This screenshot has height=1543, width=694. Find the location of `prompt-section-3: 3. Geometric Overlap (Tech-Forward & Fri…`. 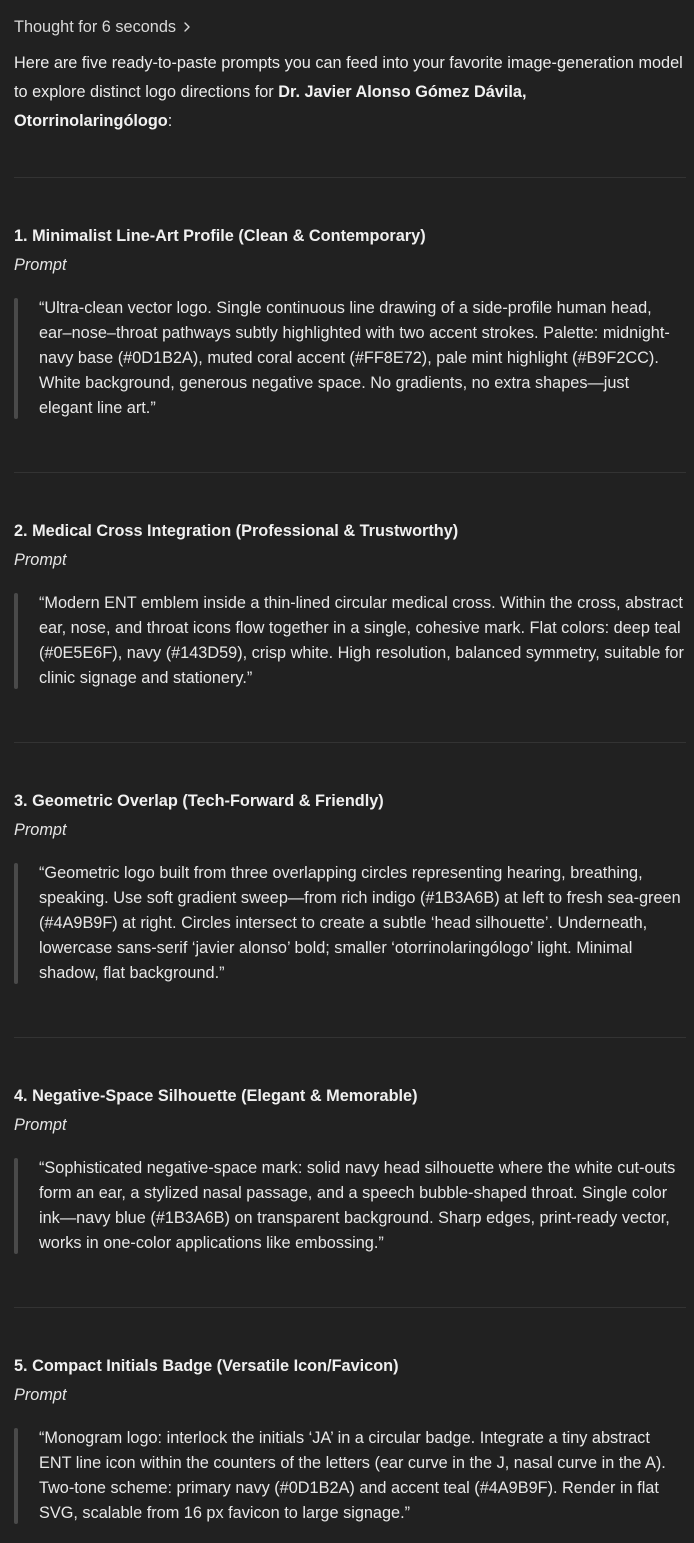

prompt-section-3: 3. Geometric Overlap (Tech-Forward & Fri… is located at coordinates (350, 887).